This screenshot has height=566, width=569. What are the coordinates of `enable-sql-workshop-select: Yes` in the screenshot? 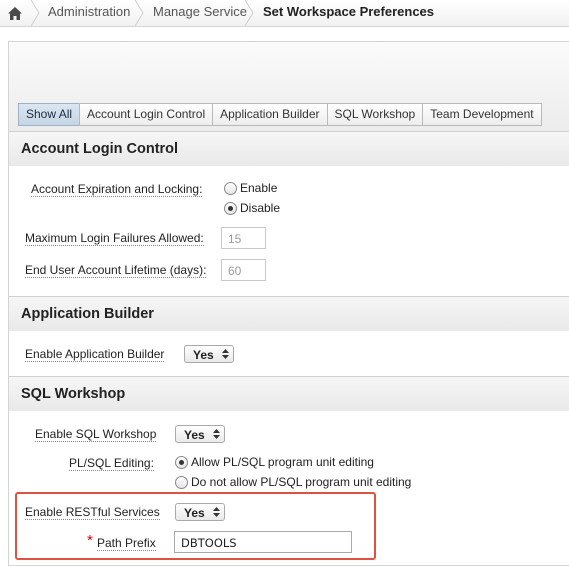 It's located at (200, 434).